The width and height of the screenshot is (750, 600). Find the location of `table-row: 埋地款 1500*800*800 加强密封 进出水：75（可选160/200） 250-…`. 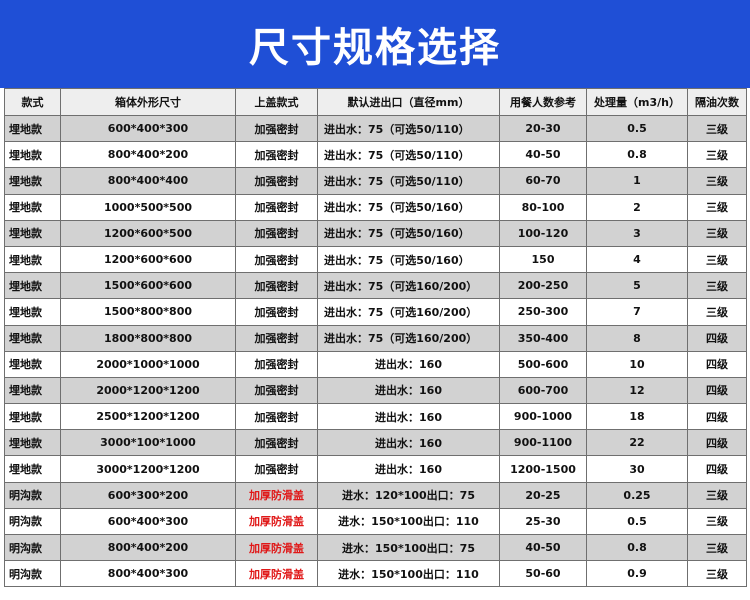

table-row: 埋地款 1500*800*800 加强密封 进出水：75（可选160/200） 250-… is located at coordinates (375, 312).